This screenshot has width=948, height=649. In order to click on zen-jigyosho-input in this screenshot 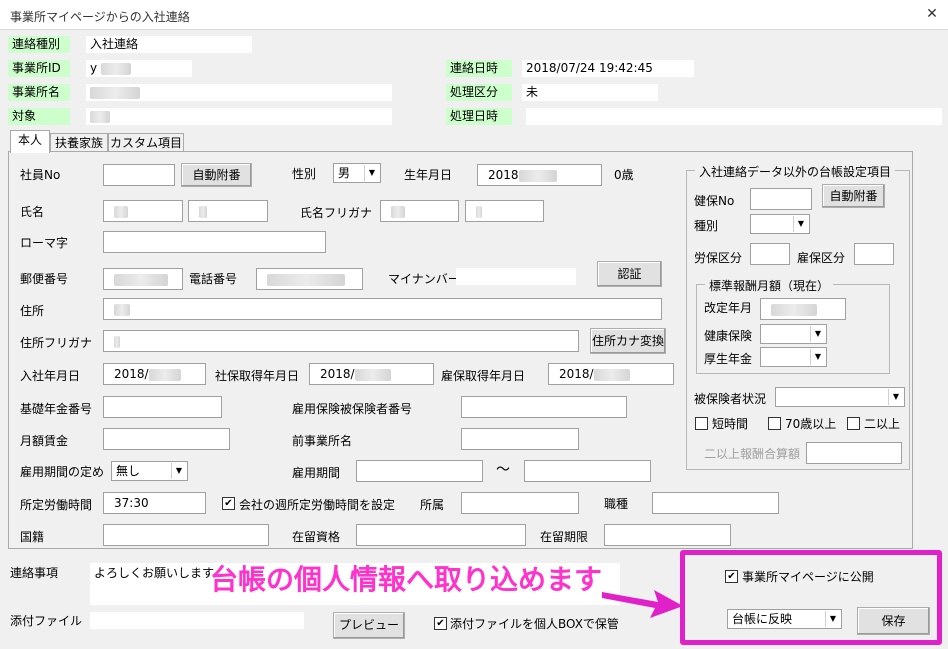, I will do `click(520, 439)`.